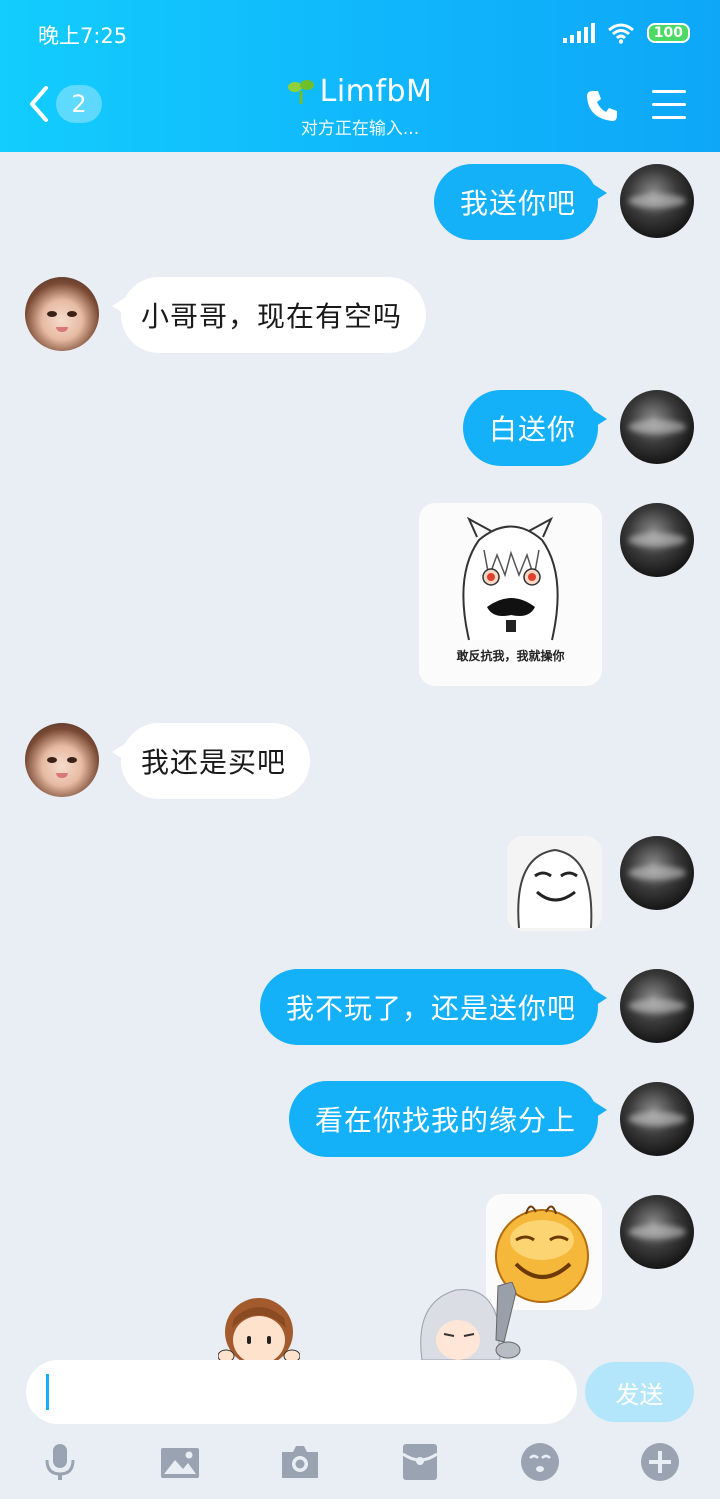 Image resolution: width=720 pixels, height=1499 pixels. I want to click on phone-call-icon, so click(602, 106).